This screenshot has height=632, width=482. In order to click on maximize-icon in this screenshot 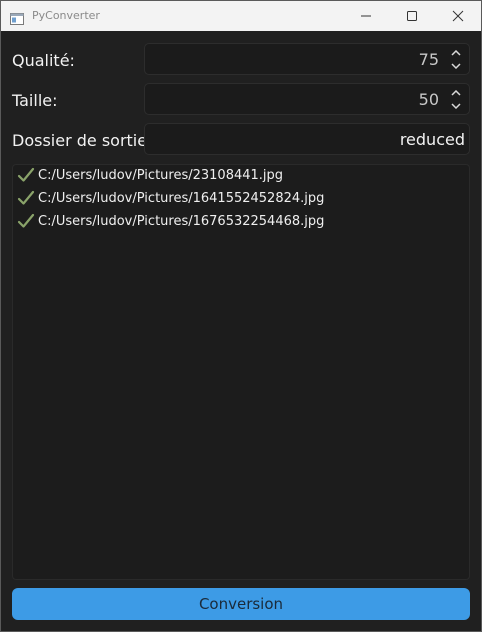, I will do `click(412, 16)`.